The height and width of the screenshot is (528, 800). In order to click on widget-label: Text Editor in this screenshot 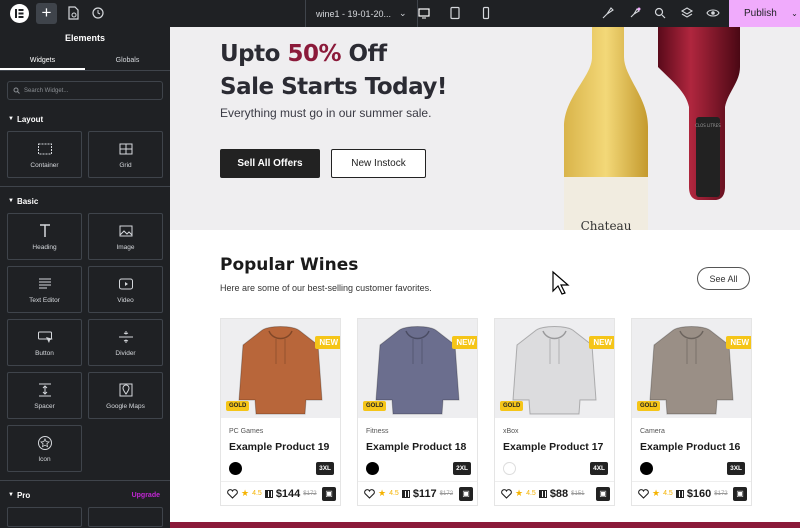, I will do `click(44, 300)`.